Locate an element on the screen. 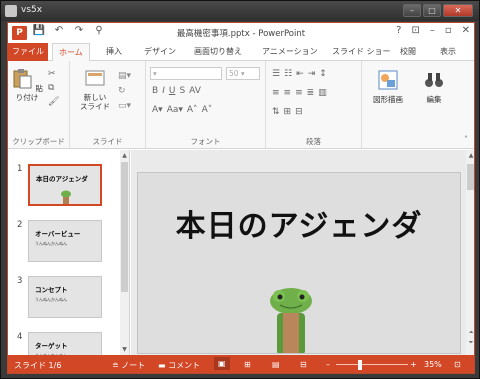  fit-to-window-icon: ⊡ is located at coordinates (457, 364).